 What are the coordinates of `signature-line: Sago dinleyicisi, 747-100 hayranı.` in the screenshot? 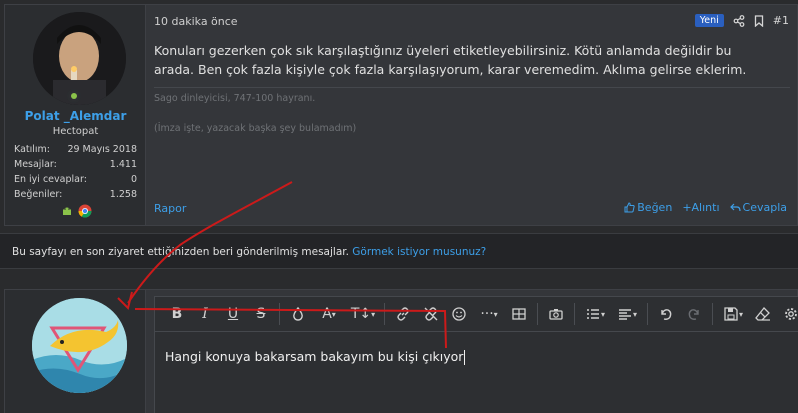 It's located at (235, 98).